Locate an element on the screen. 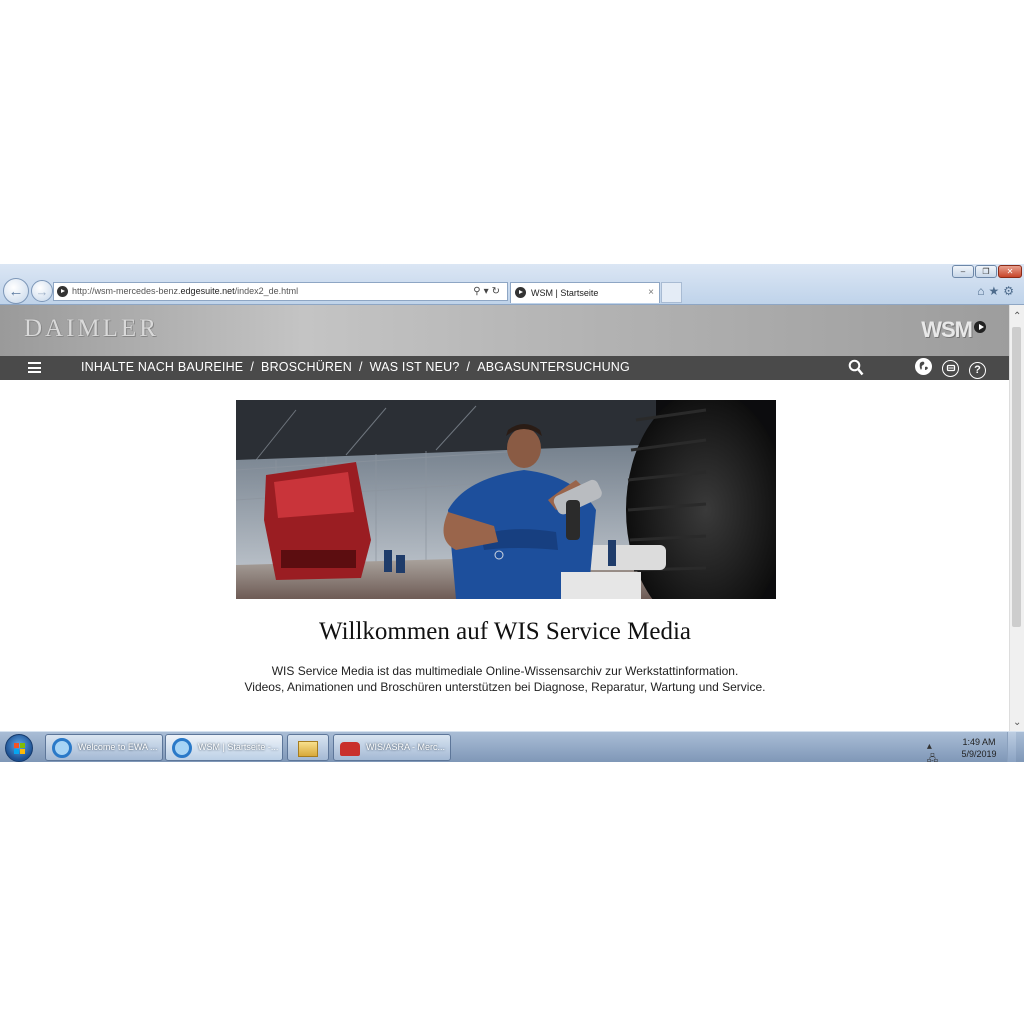  welcome-title: Willkommen auf WIS Service Media is located at coordinates (505, 631).